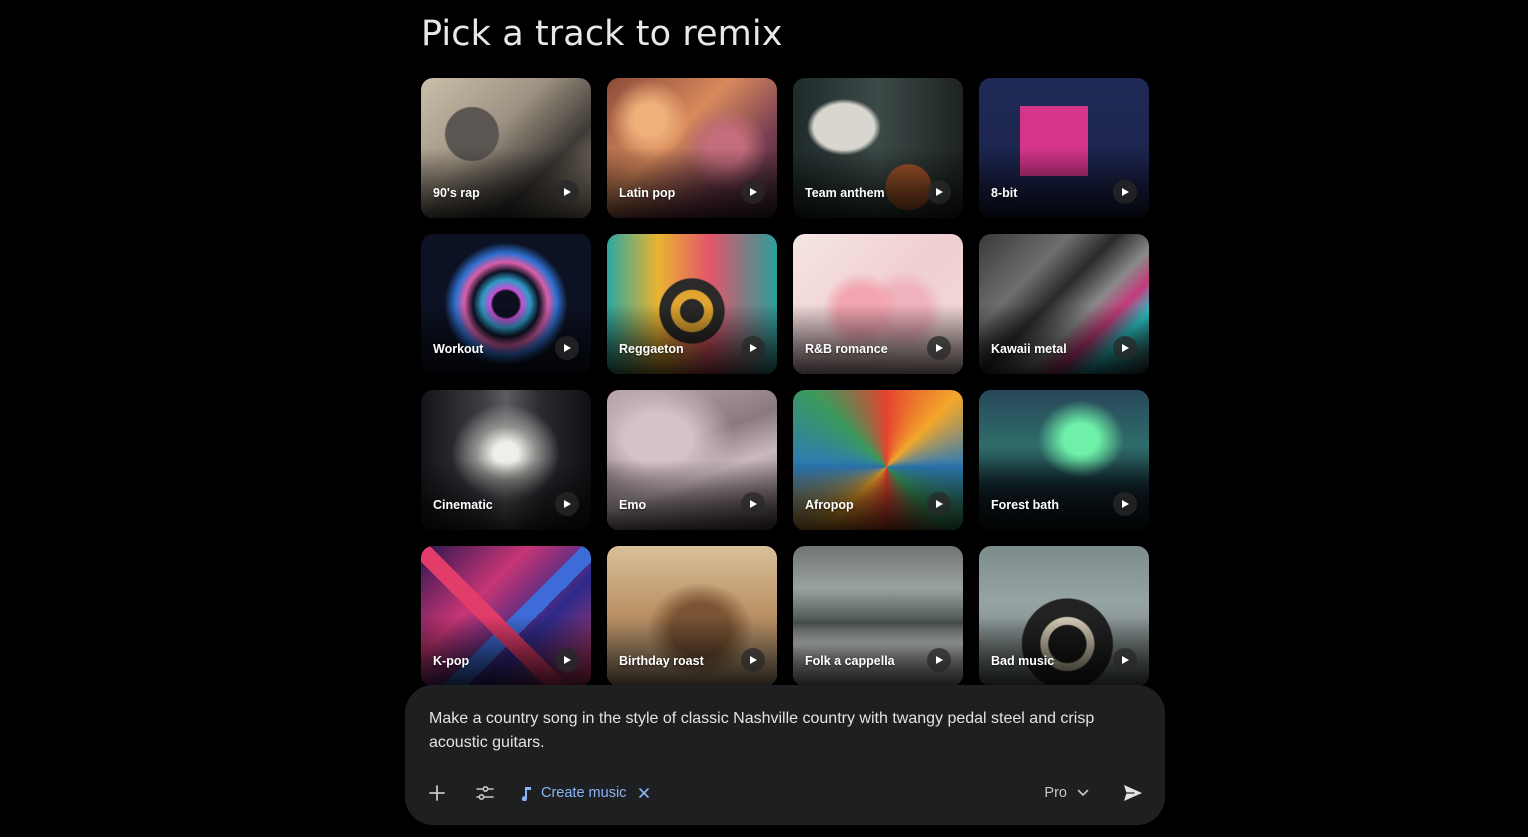  What do you see at coordinates (458, 349) in the screenshot?
I see `track-label: Workout` at bounding box center [458, 349].